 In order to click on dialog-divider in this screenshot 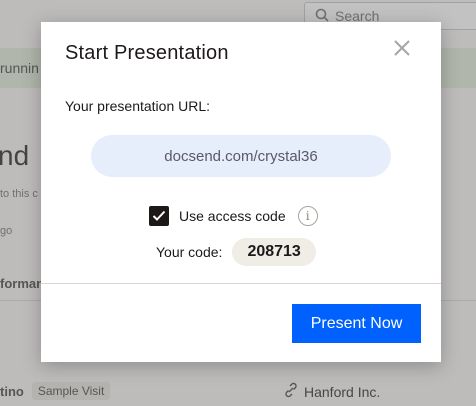, I will do `click(241, 283)`.